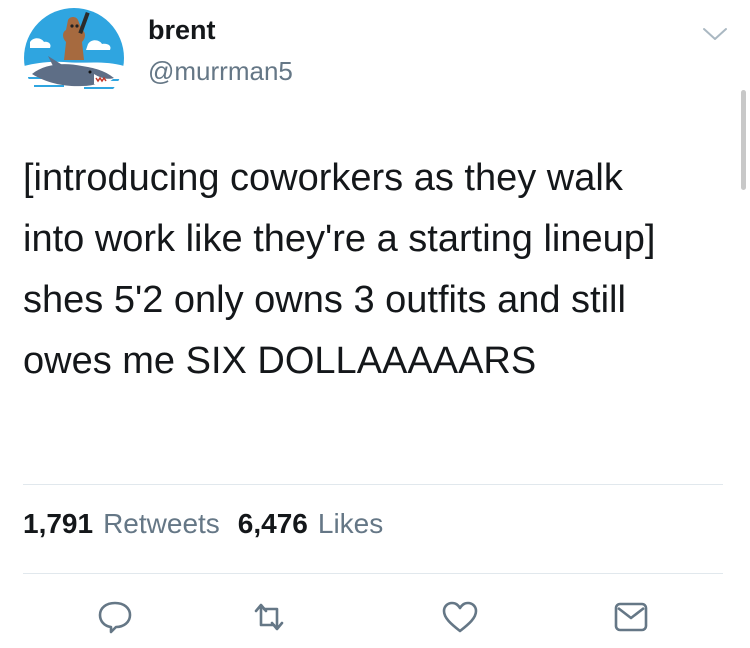 The width and height of the screenshot is (750, 648). Describe the element at coordinates (115, 617) in the screenshot. I see `reply-icon` at that location.